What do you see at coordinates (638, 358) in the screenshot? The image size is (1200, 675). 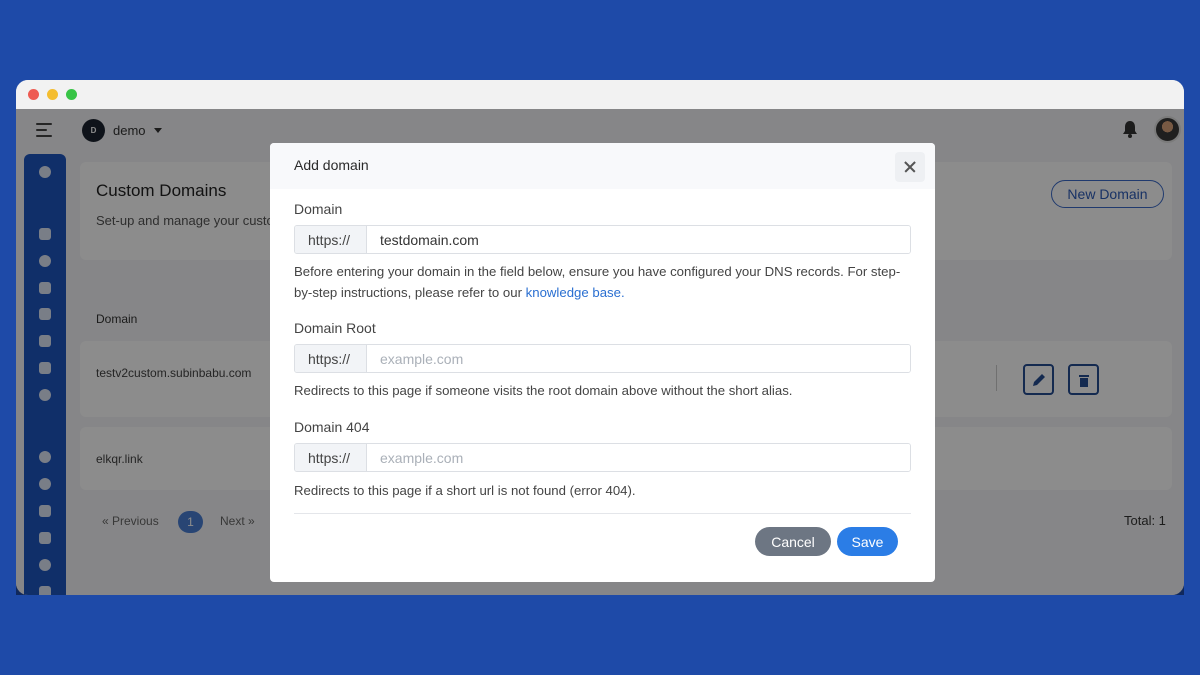 I see `domain-root-input` at bounding box center [638, 358].